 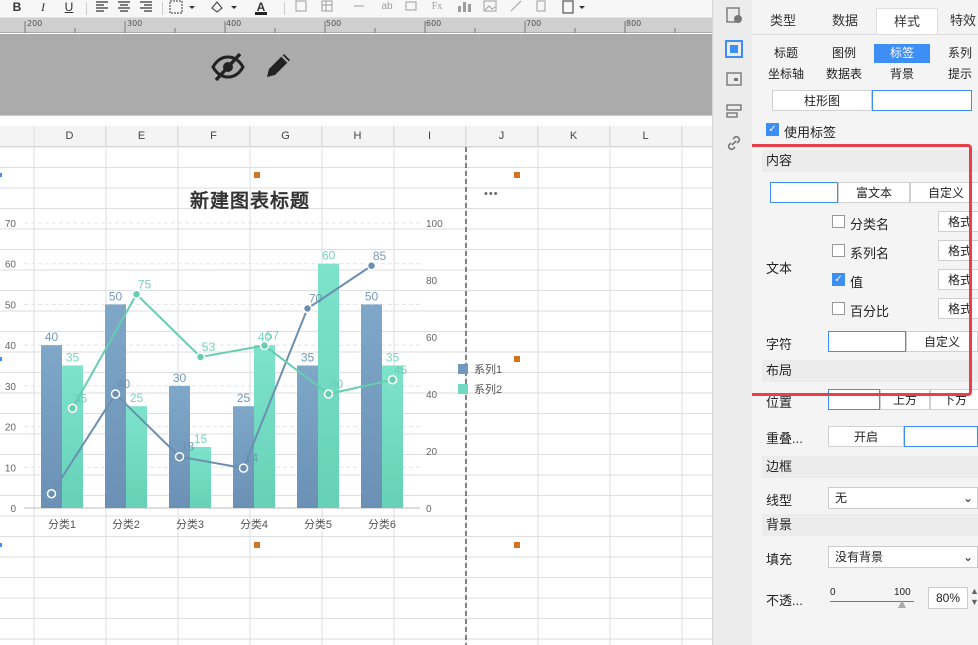 What do you see at coordinates (541, 8) in the screenshot?
I see `doc-icon` at bounding box center [541, 8].